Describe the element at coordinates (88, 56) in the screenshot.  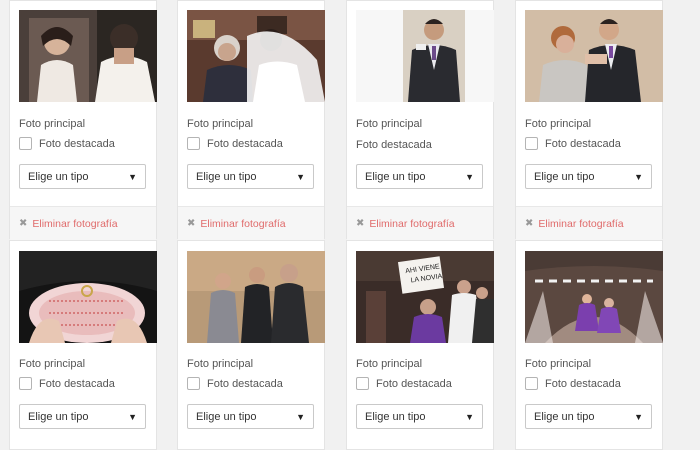
I see `bride-mirror-photo` at that location.